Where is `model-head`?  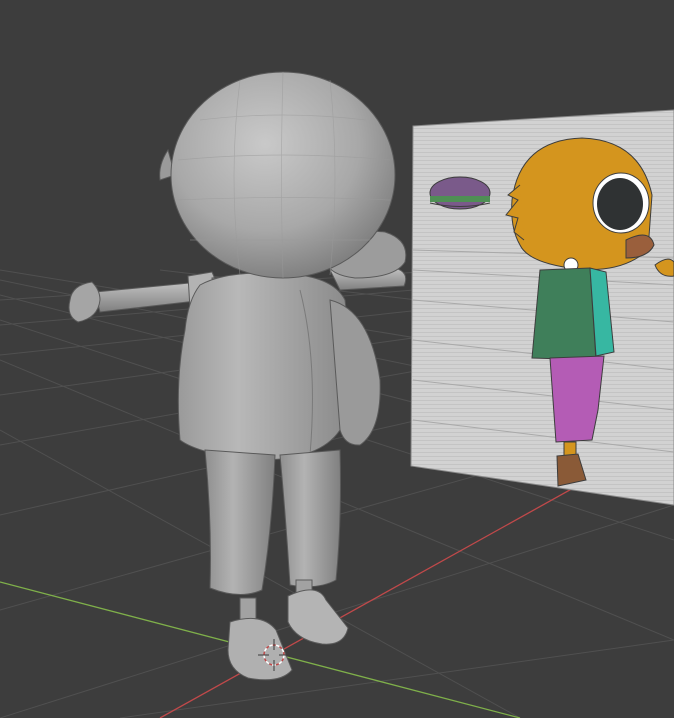 model-head is located at coordinates (277, 175).